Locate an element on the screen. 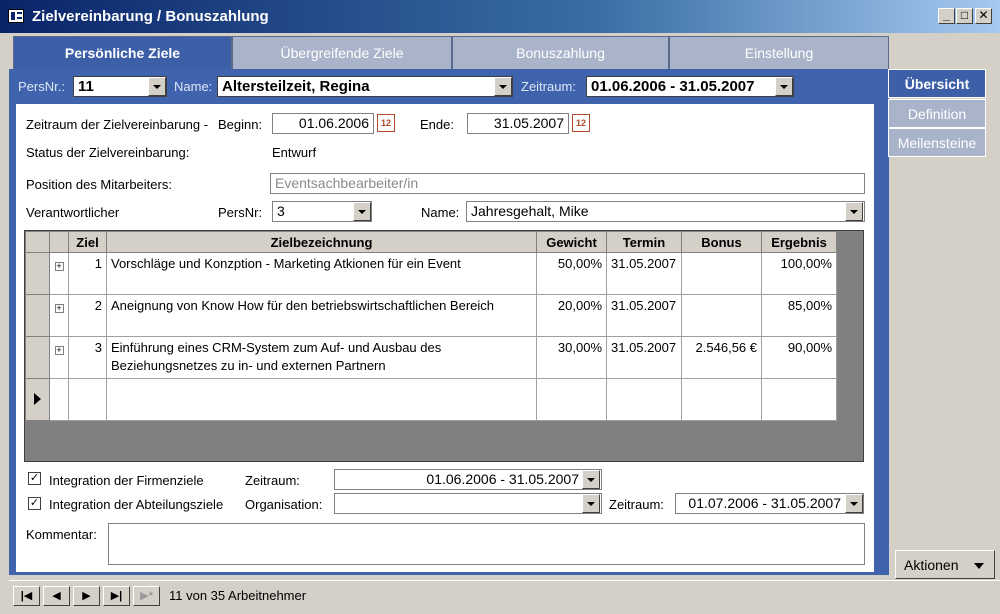  cell-ziel is located at coordinates (87, 399).